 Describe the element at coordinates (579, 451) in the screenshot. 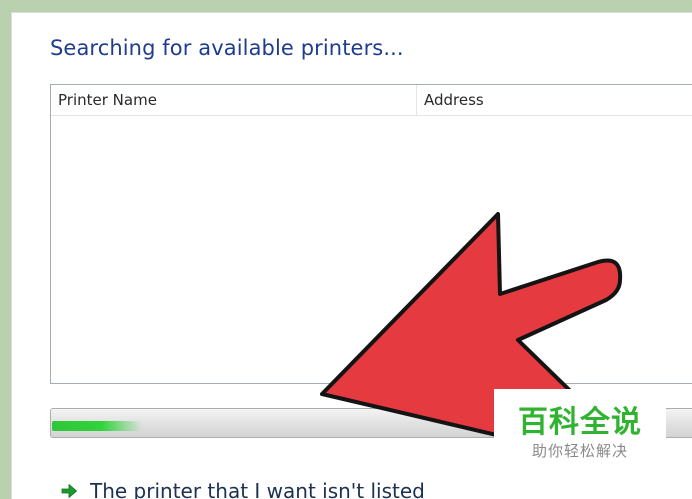

I see `watermark-subtitle: 助你轻松解决` at that location.